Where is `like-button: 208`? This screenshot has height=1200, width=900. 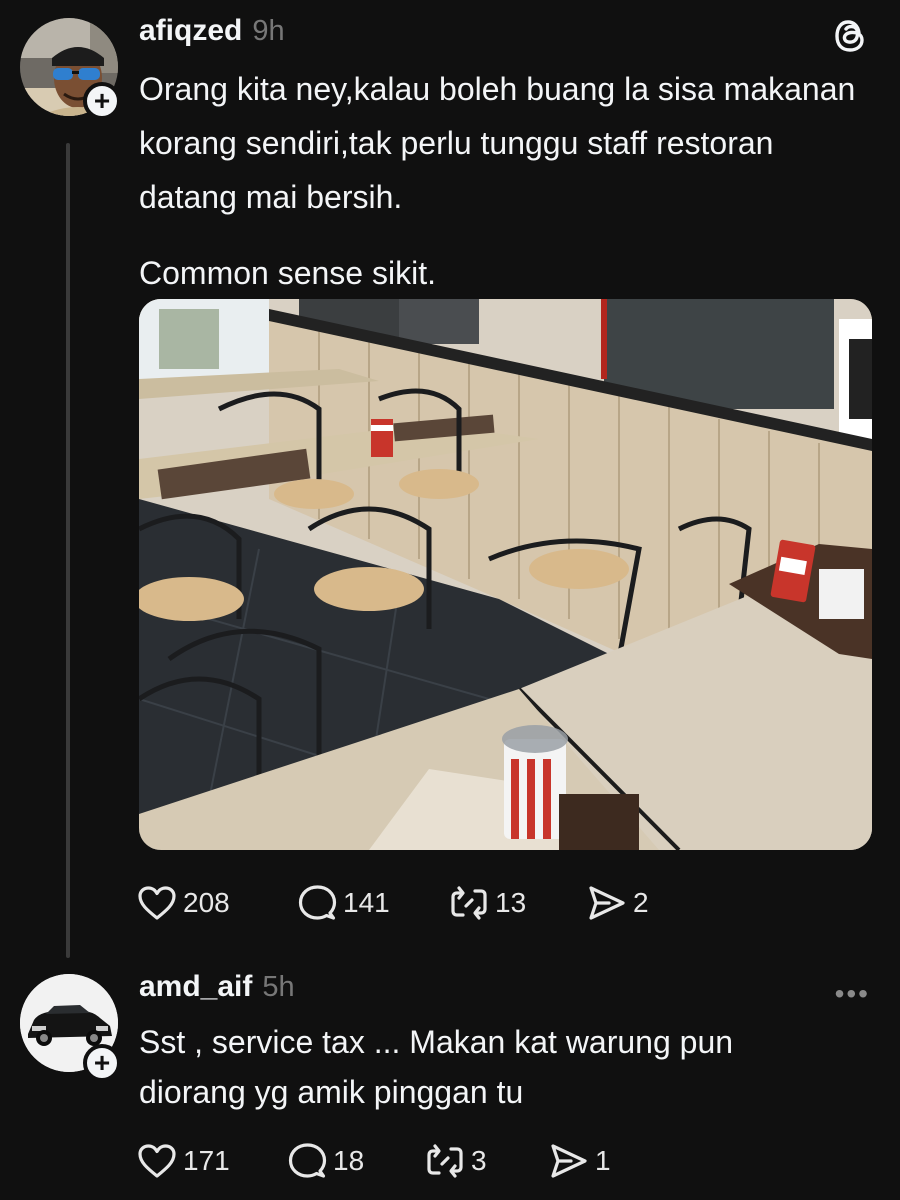
like-button: 208 is located at coordinates (217, 903).